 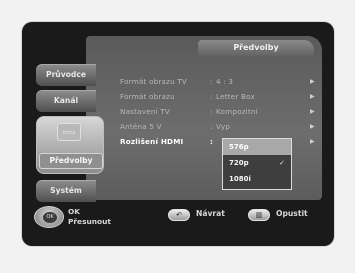 What do you see at coordinates (282, 163) in the screenshot?
I see `checkmark-icon: ✓` at bounding box center [282, 163].